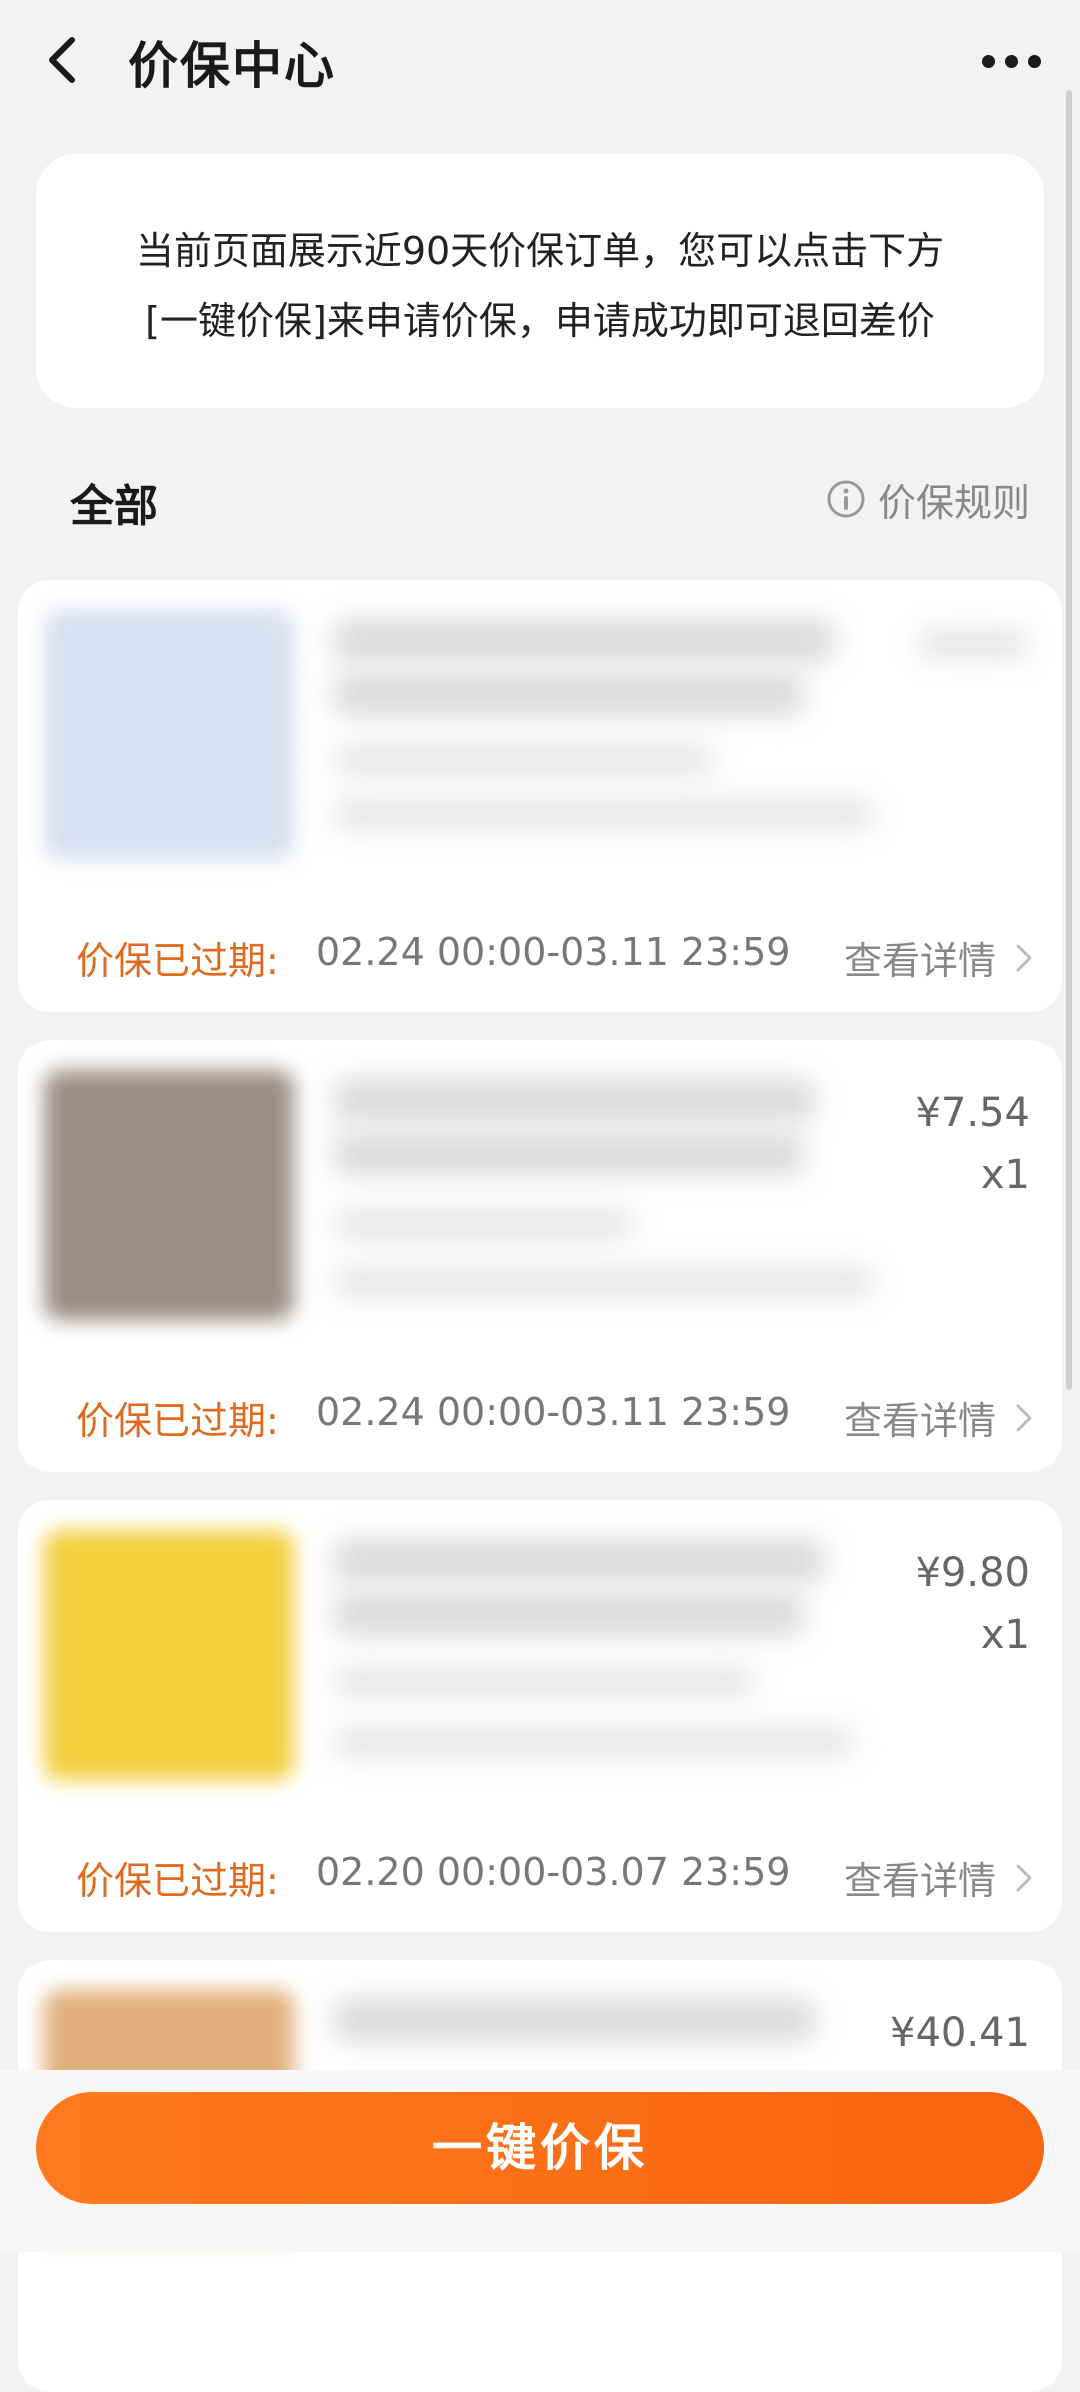 This screenshot has width=1080, height=2392. I want to click on price-blurred, so click(973, 644).